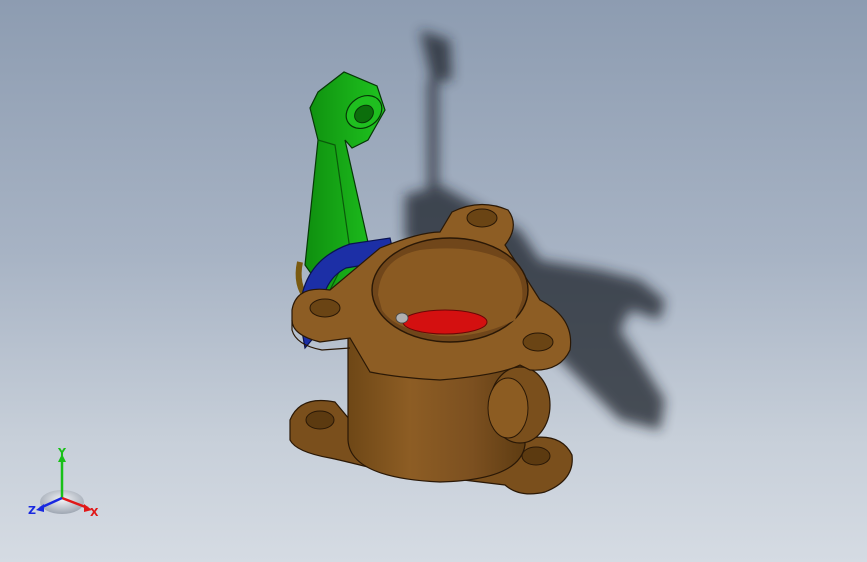 This screenshot has height=562, width=867. I want to click on z-axis-label: Z, so click(32, 510).